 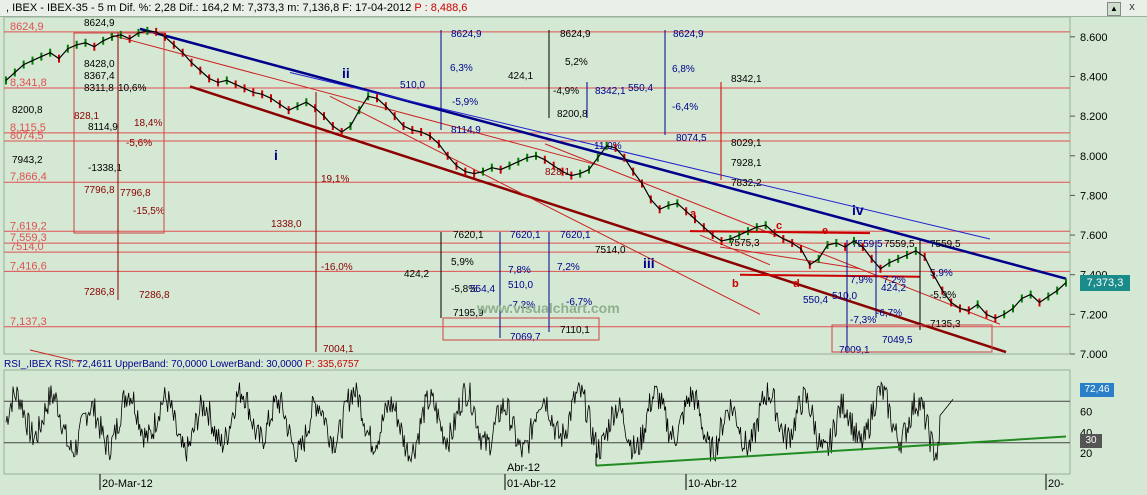 What do you see at coordinates (746, 143) in the screenshot?
I see `annotation-text: 8029,1` at bounding box center [746, 143].